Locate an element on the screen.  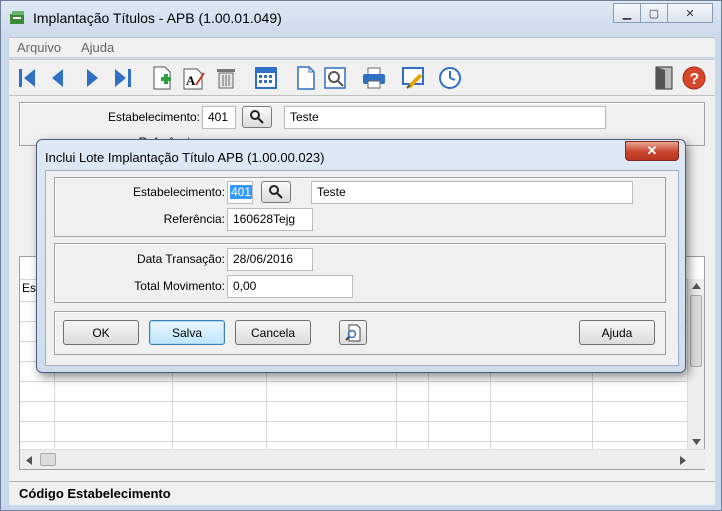
menu-arquivo: Arquivo is located at coordinates (39, 47).